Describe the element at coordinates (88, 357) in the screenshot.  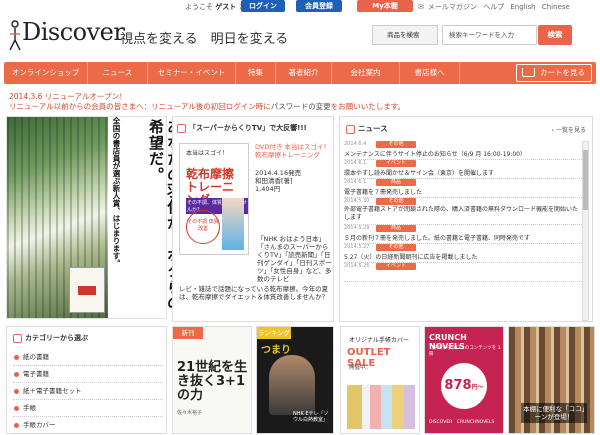
I see `category-item-paper-books: 紙の書籍` at that location.